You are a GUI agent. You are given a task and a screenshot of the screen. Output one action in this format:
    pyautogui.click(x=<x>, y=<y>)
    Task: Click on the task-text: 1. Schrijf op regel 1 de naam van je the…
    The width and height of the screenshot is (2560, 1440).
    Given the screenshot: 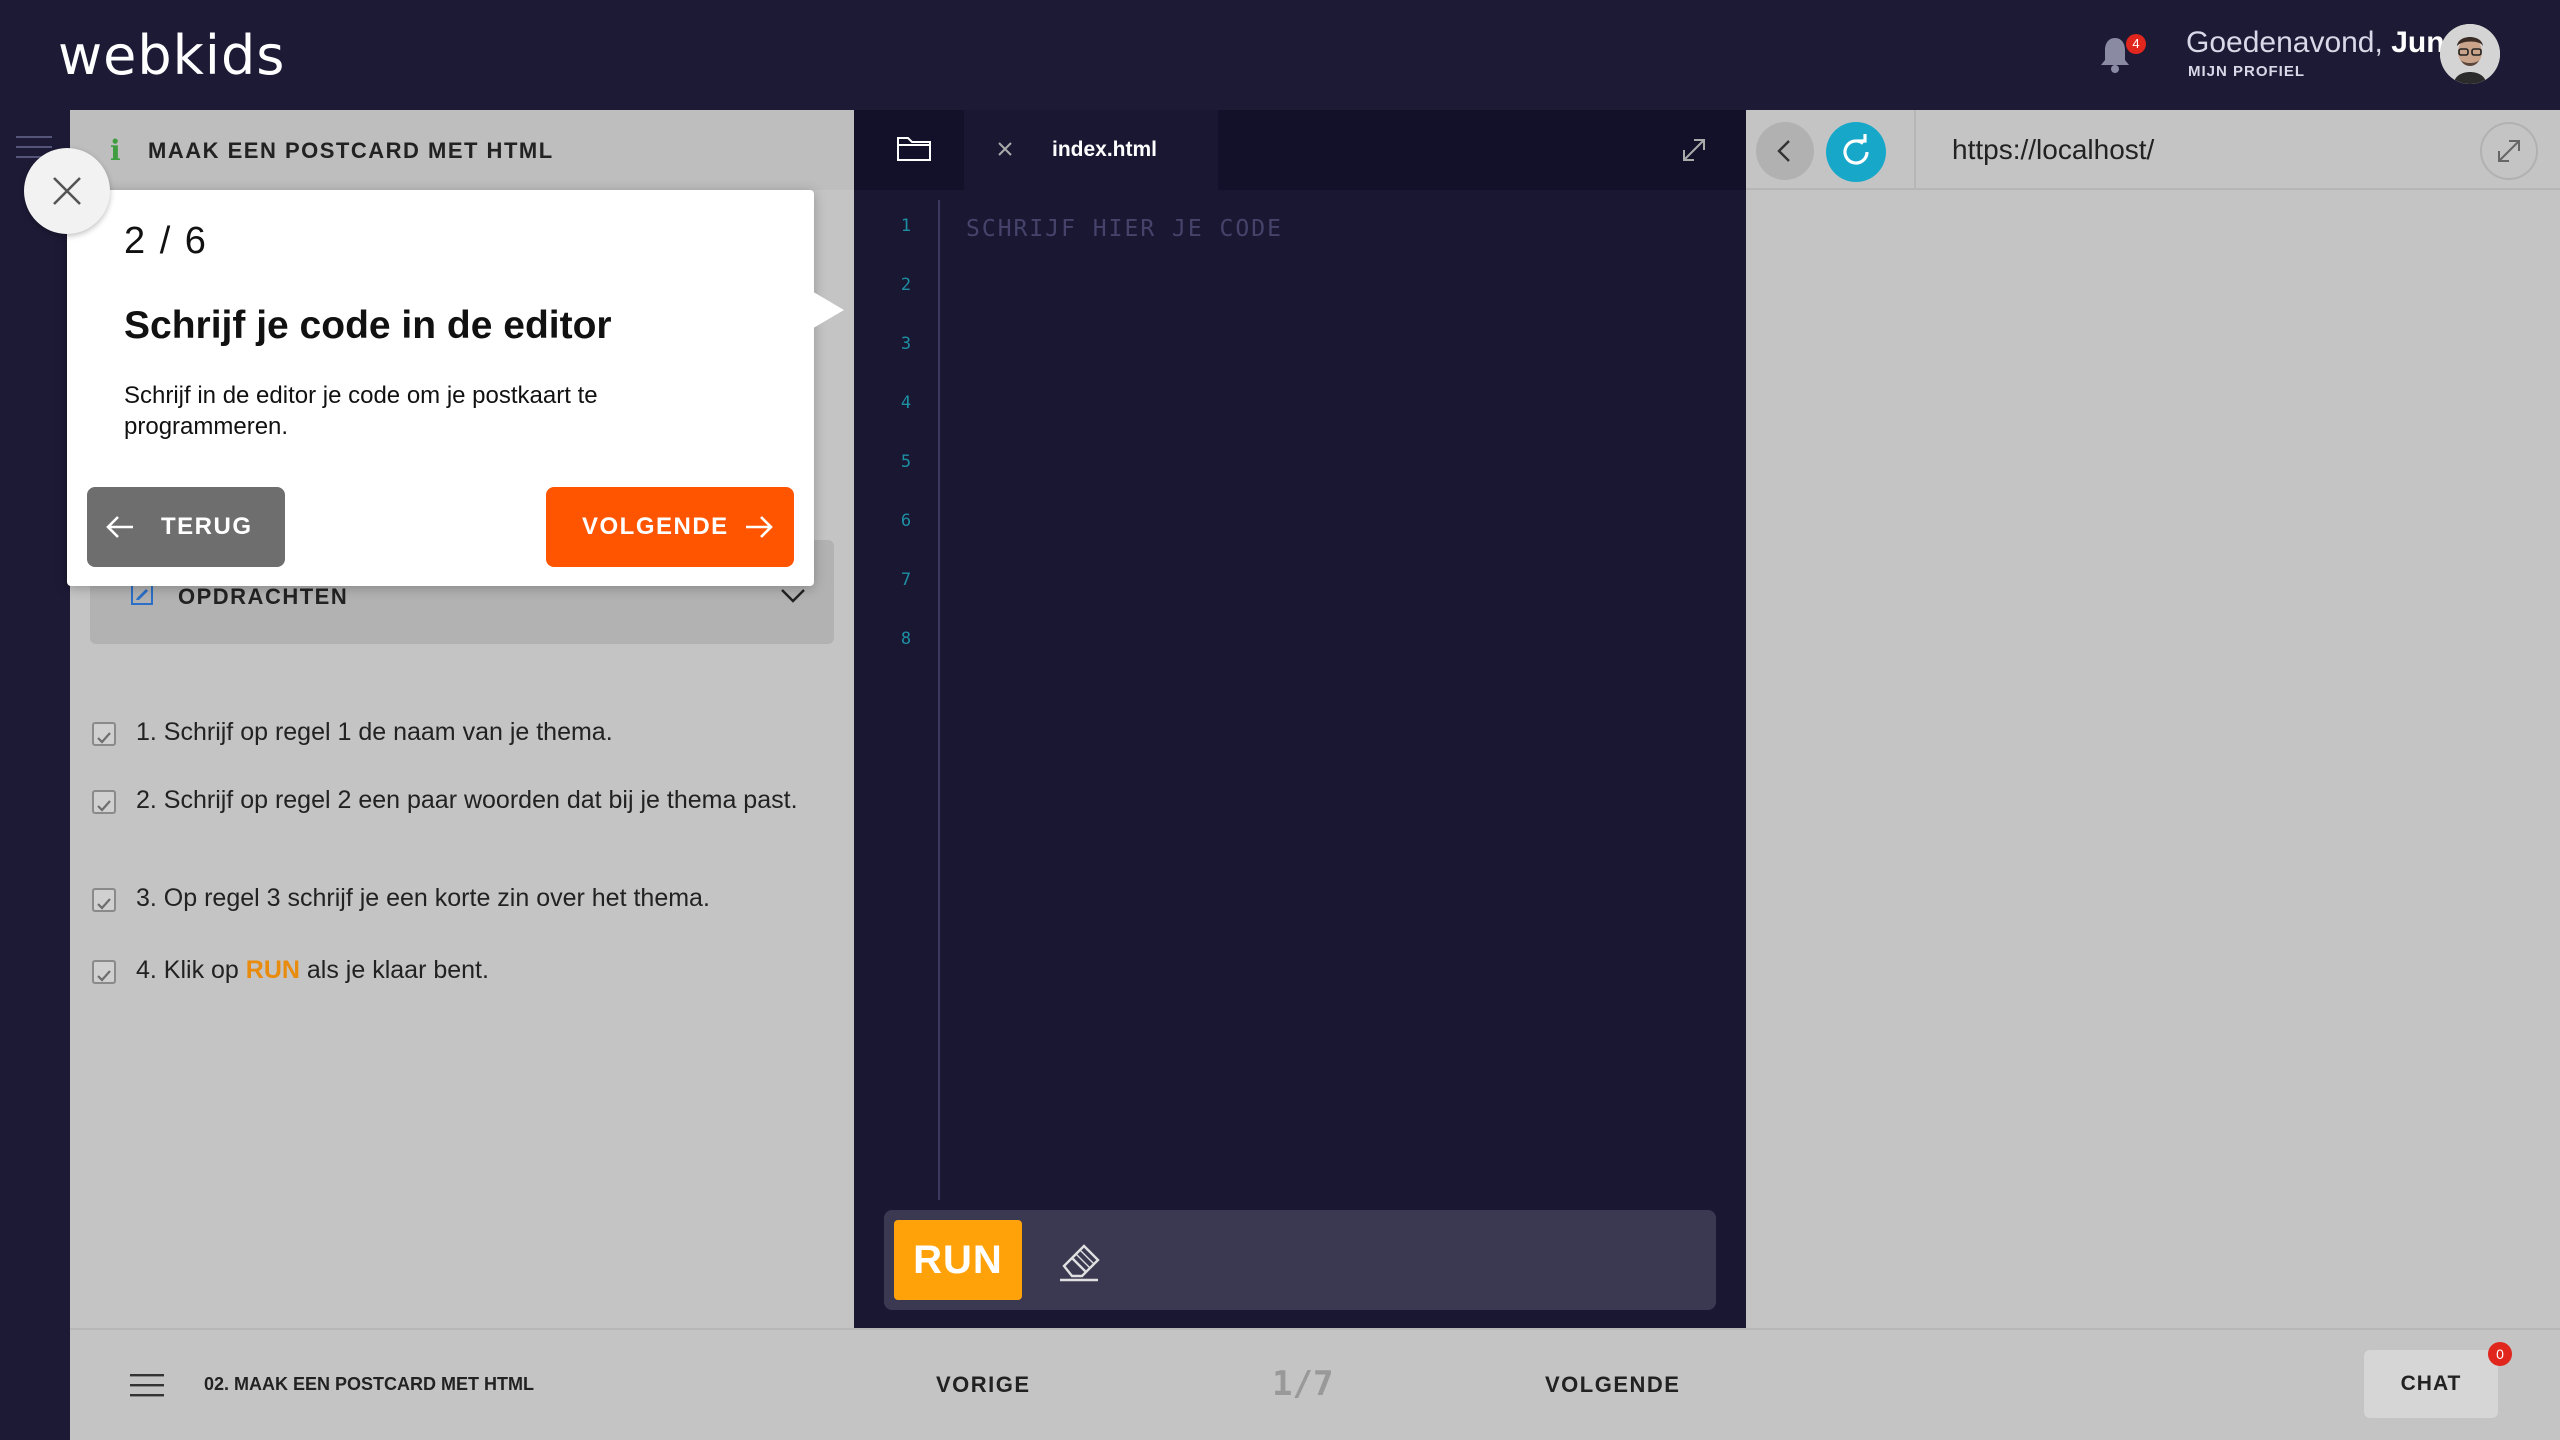 What is the action you would take?
    pyautogui.click(x=374, y=732)
    